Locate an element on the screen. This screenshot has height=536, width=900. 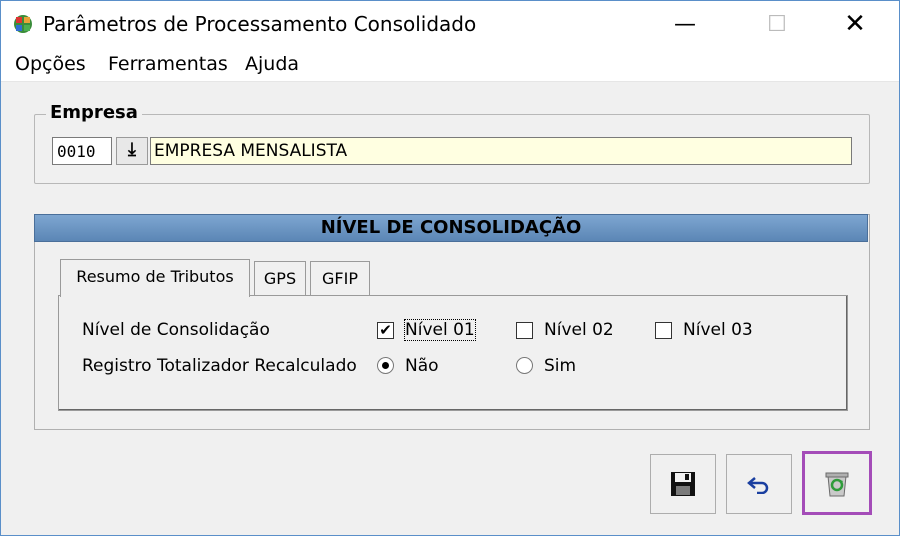
empresa-label: Empresa is located at coordinates (94, 112).